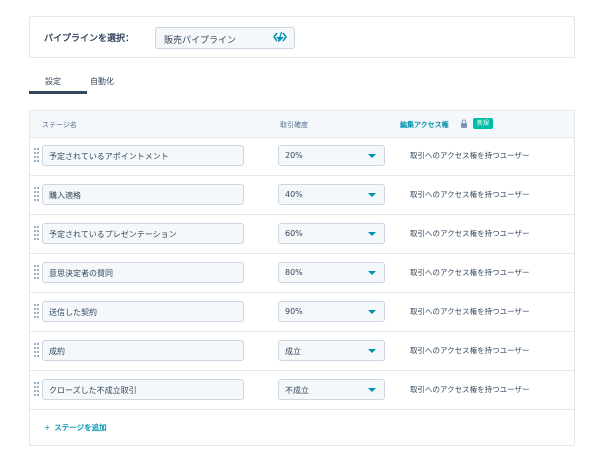  I want to click on add-stage-button: + ステージを追加, so click(75, 427).